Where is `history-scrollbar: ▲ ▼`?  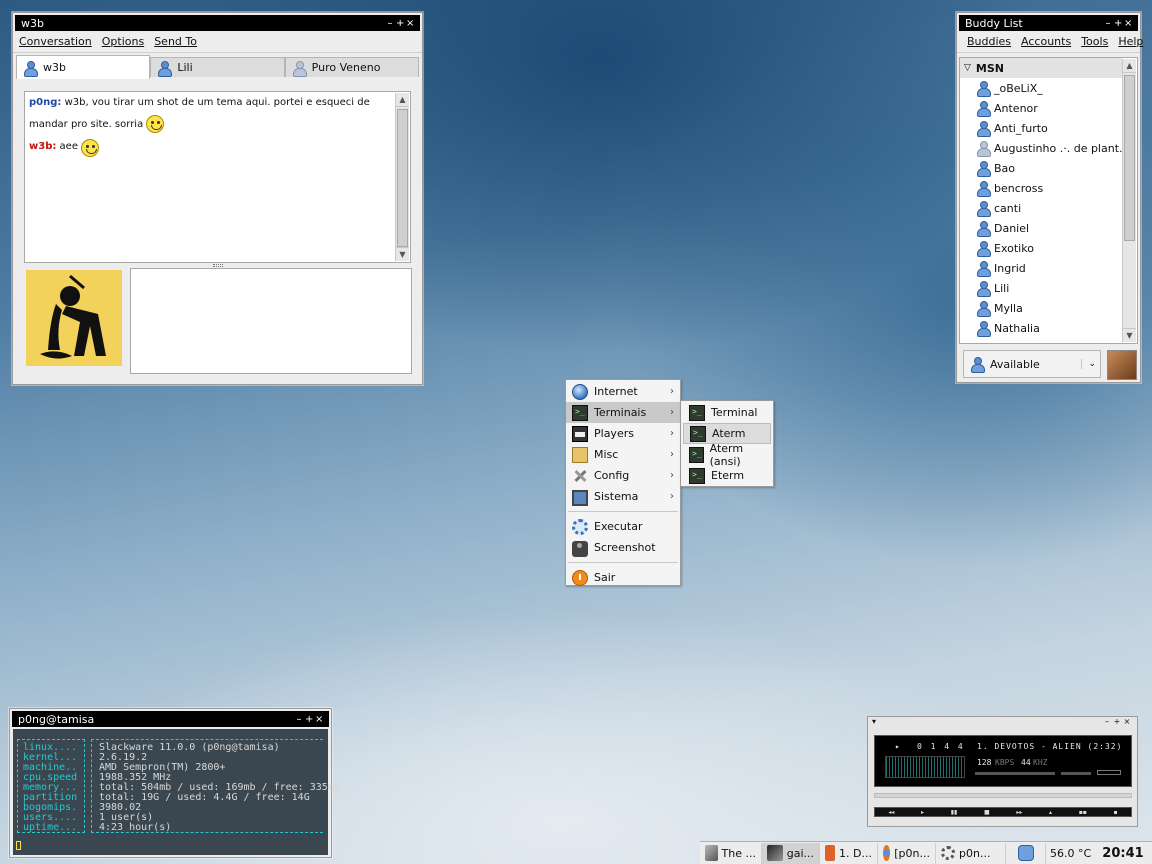 history-scrollbar: ▲ ▼ is located at coordinates (402, 177).